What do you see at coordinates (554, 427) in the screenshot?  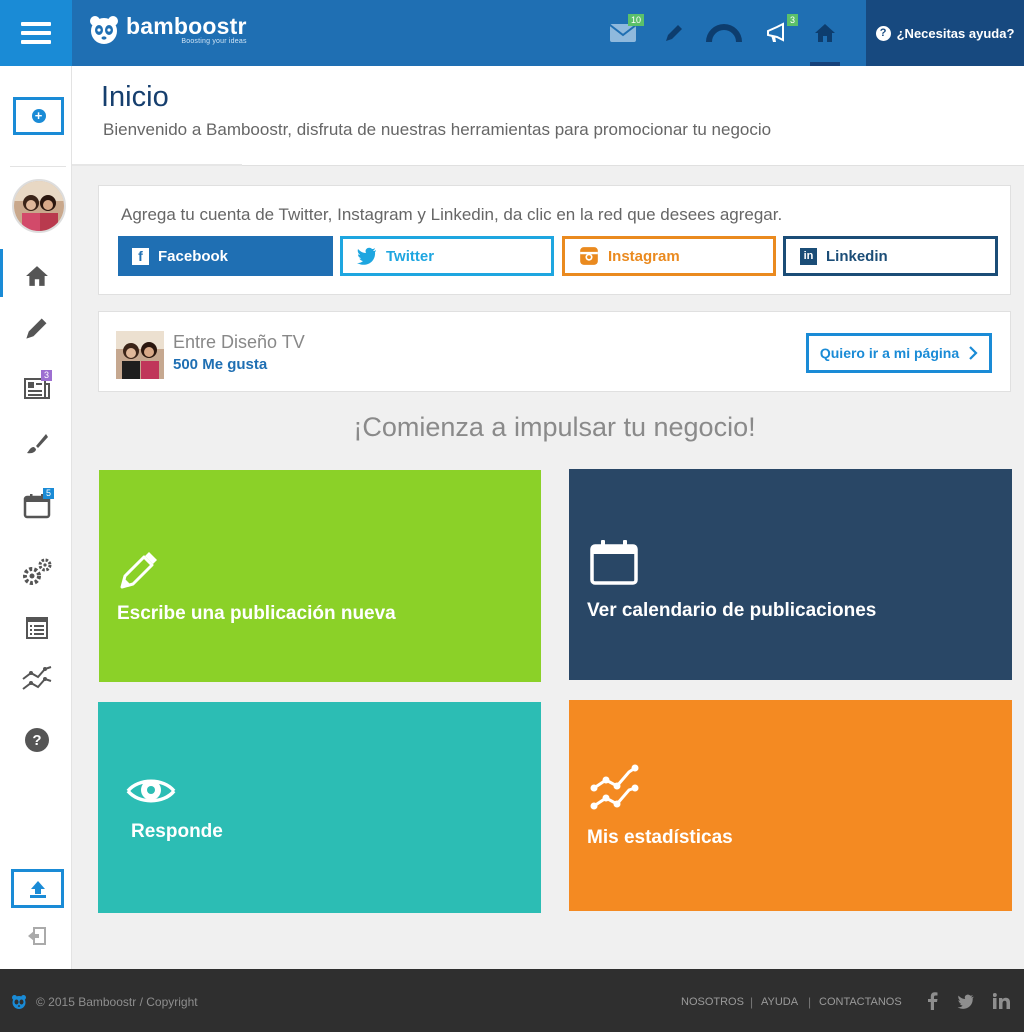 I see `cta-heading: ¡Comienza a impulsar tu negocio!` at bounding box center [554, 427].